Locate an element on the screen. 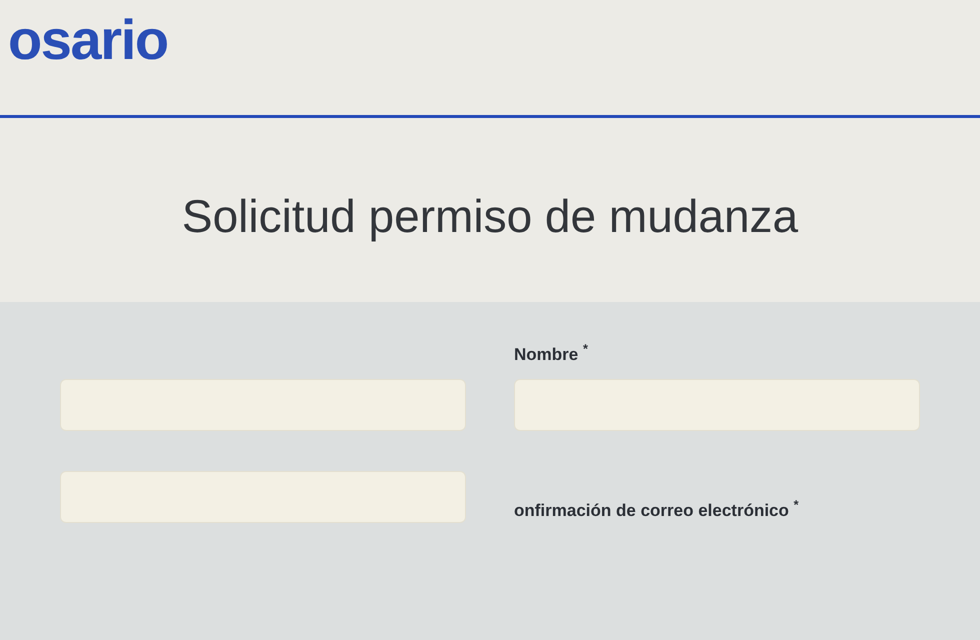 This screenshot has width=980, height=640. page-title: Solicitud permiso de mudanza is located at coordinates (490, 216).